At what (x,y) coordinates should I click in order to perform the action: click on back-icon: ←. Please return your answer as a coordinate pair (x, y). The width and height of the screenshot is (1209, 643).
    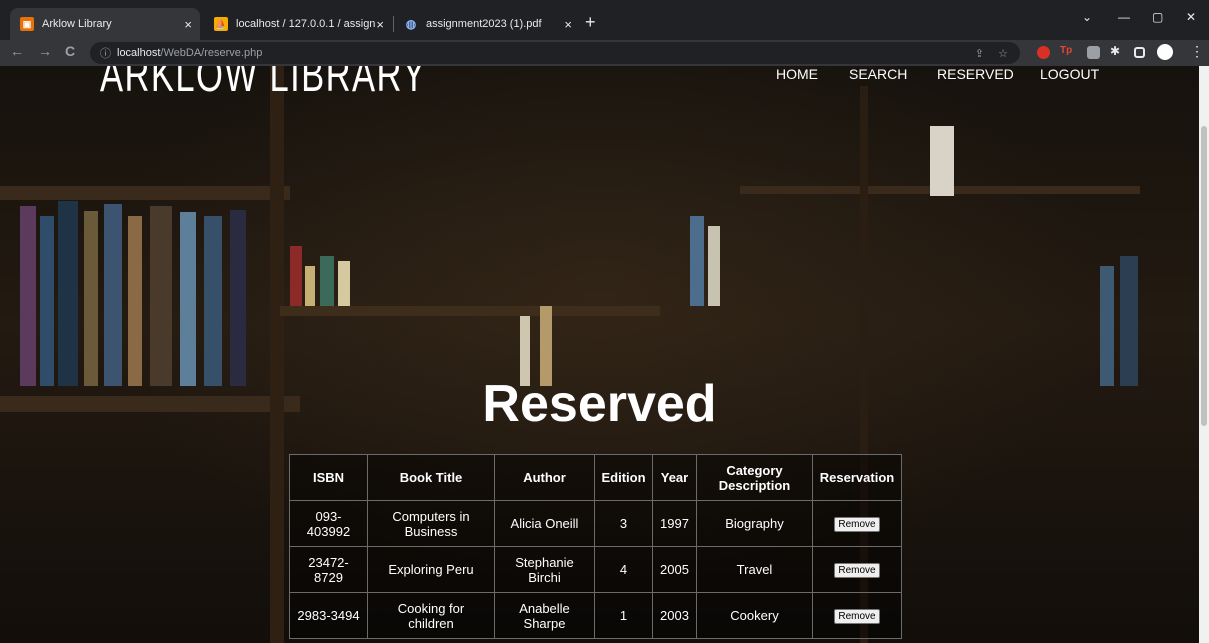
    Looking at the image, I should click on (17, 51).